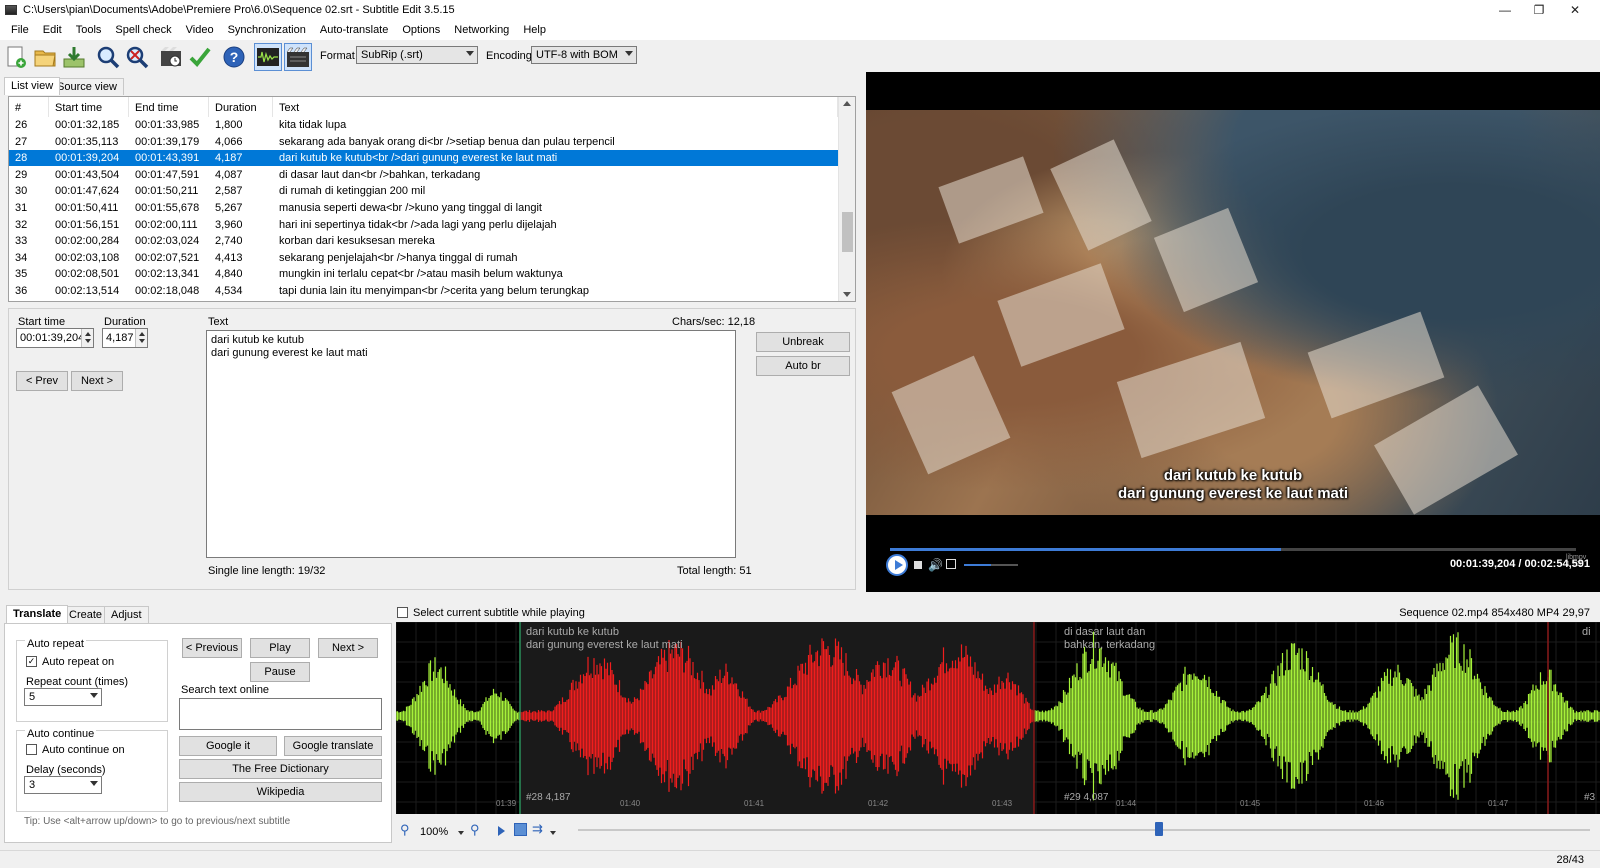 The height and width of the screenshot is (868, 1600). I want to click on video-seek-bar, so click(1233, 549).